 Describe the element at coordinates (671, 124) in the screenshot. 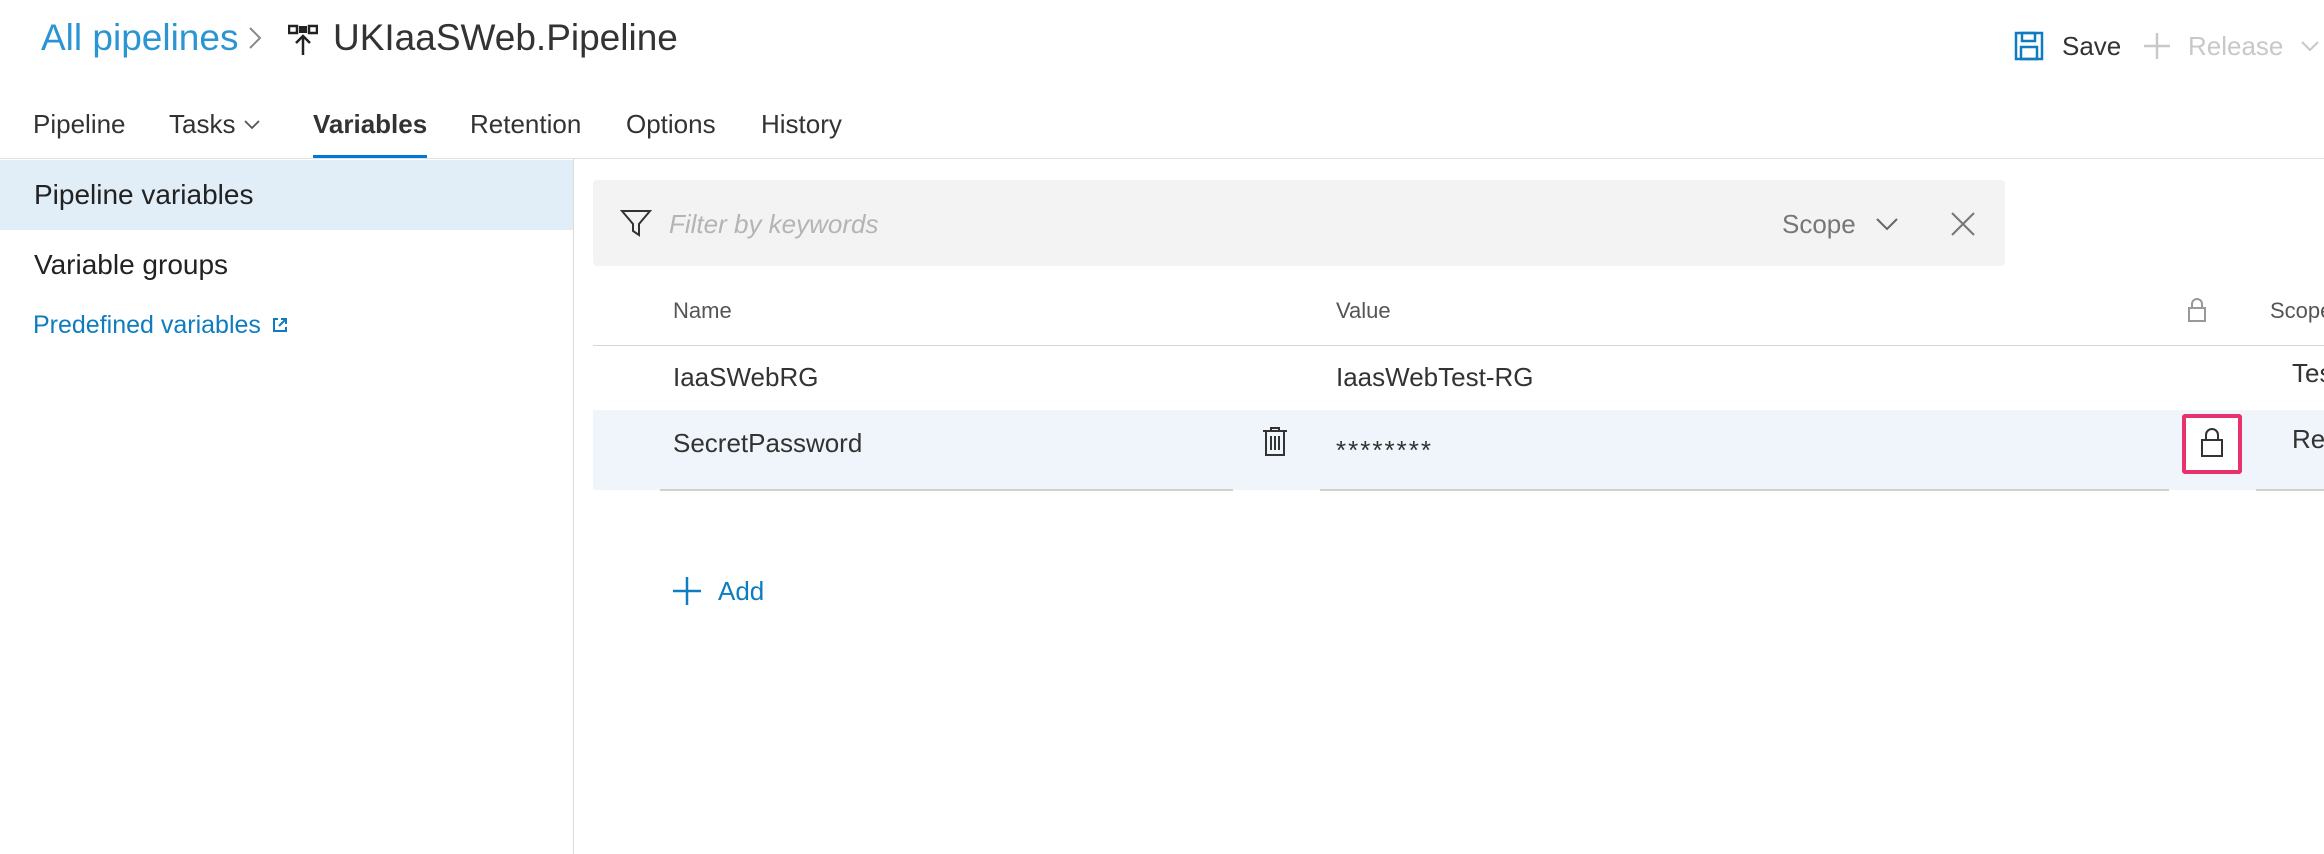

I see `tab-options: Options` at that location.